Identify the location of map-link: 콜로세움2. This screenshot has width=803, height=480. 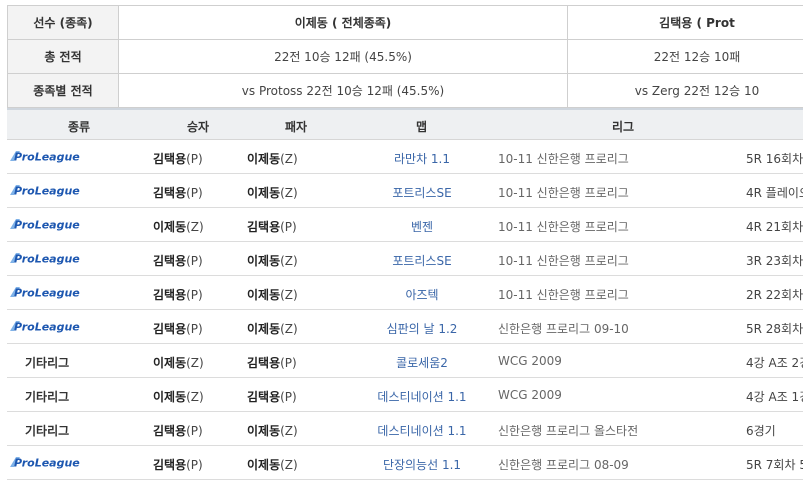
(422, 362).